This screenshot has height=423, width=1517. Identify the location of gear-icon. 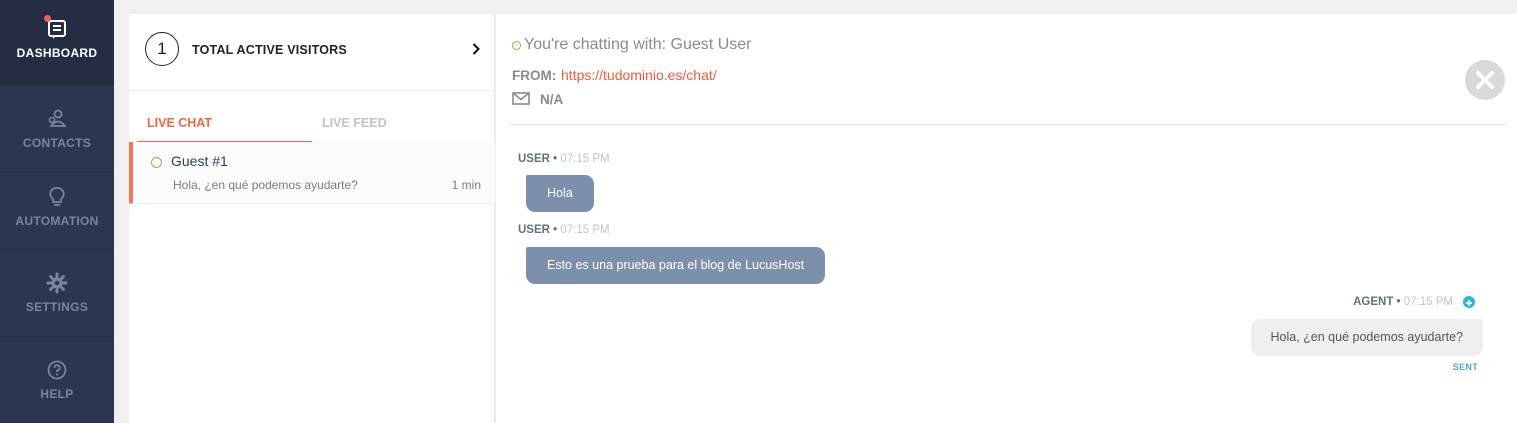
(57, 283).